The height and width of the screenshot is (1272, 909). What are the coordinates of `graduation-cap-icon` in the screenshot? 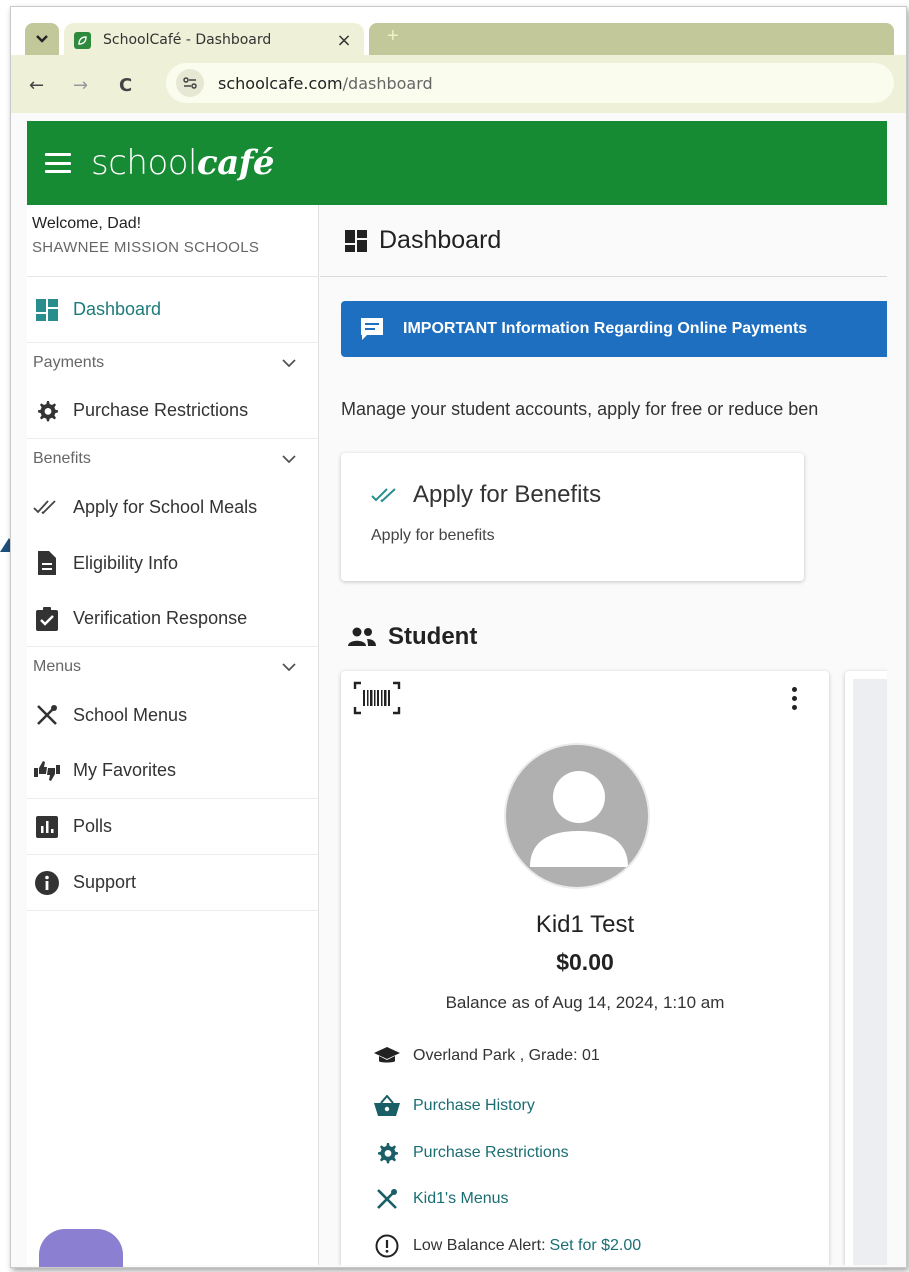 It's located at (387, 1056).